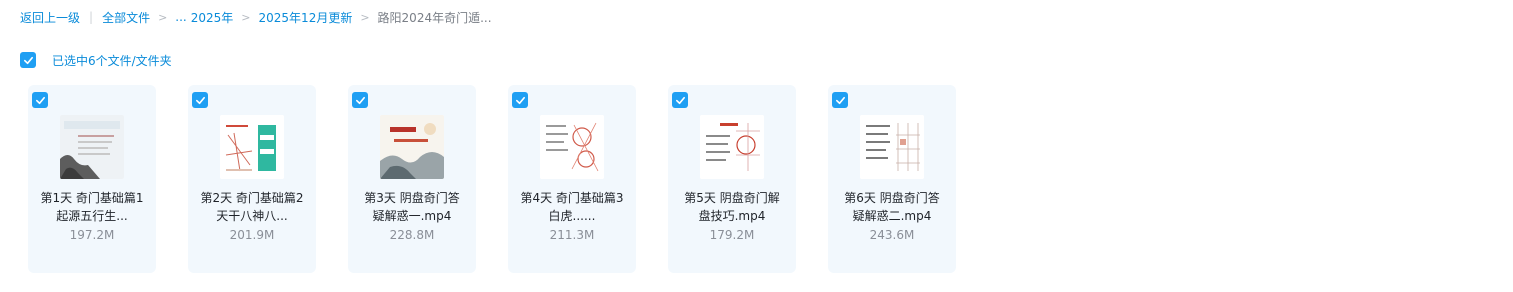 Image resolution: width=1513 pixels, height=292 pixels. What do you see at coordinates (252, 235) in the screenshot?
I see `file-size: 201.9M` at bounding box center [252, 235].